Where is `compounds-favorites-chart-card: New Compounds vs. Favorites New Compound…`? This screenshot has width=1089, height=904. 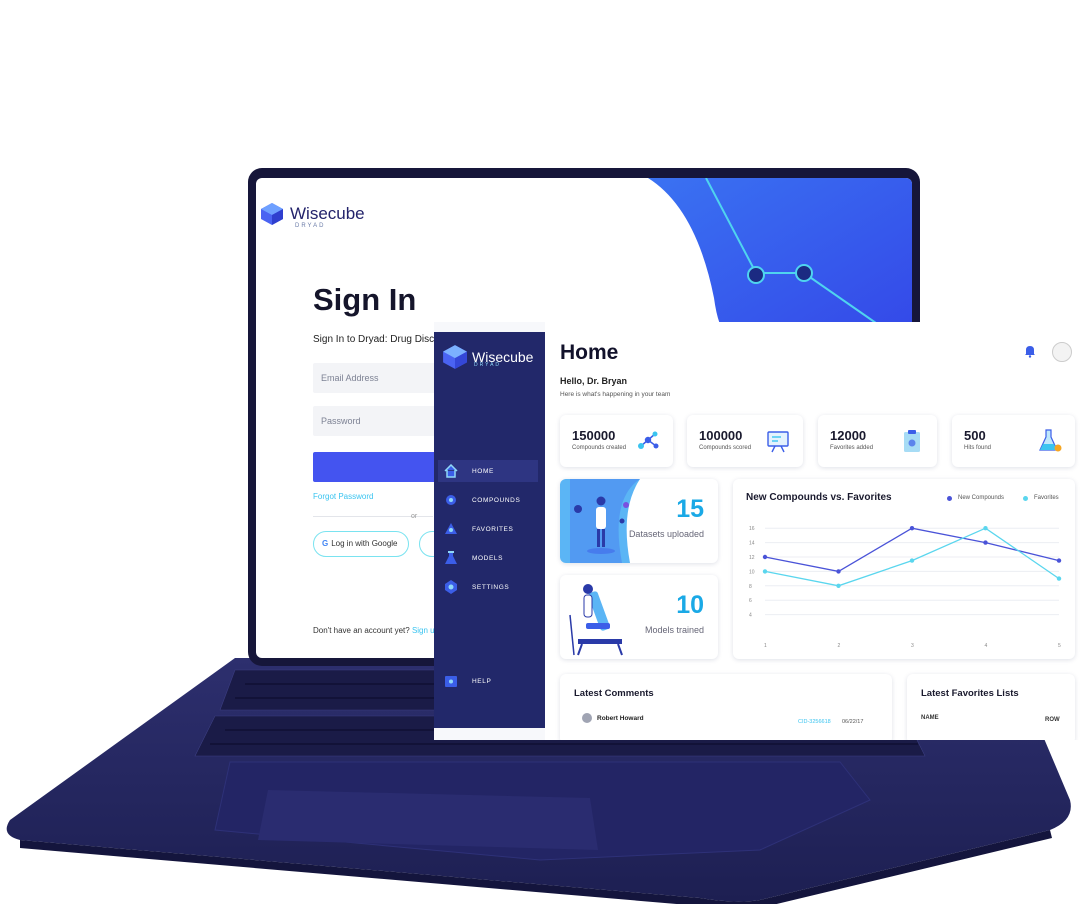
compounds-favorites-chart-card: New Compounds vs. Favorites New Compound… is located at coordinates (904, 569).